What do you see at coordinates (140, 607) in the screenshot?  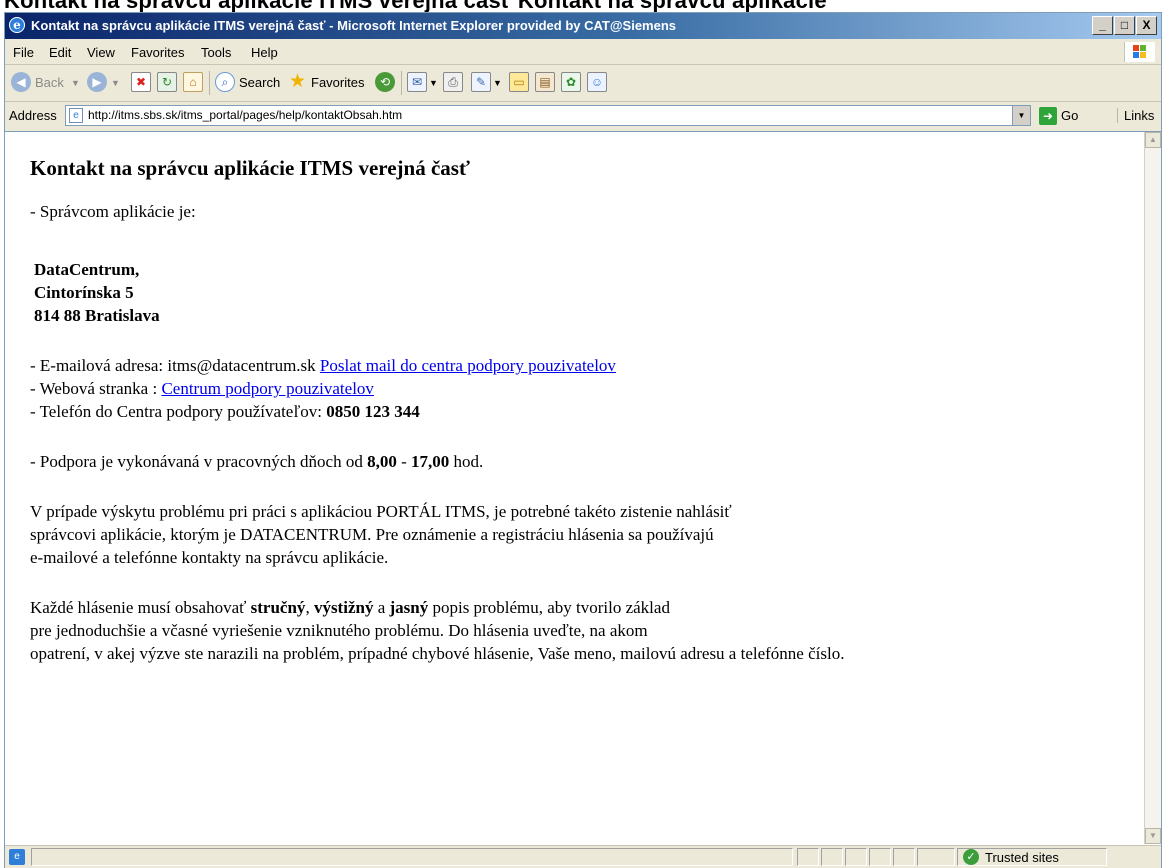 I see `paragraph2-line1-prefix: Každé hlásenie musí obsahovať` at bounding box center [140, 607].